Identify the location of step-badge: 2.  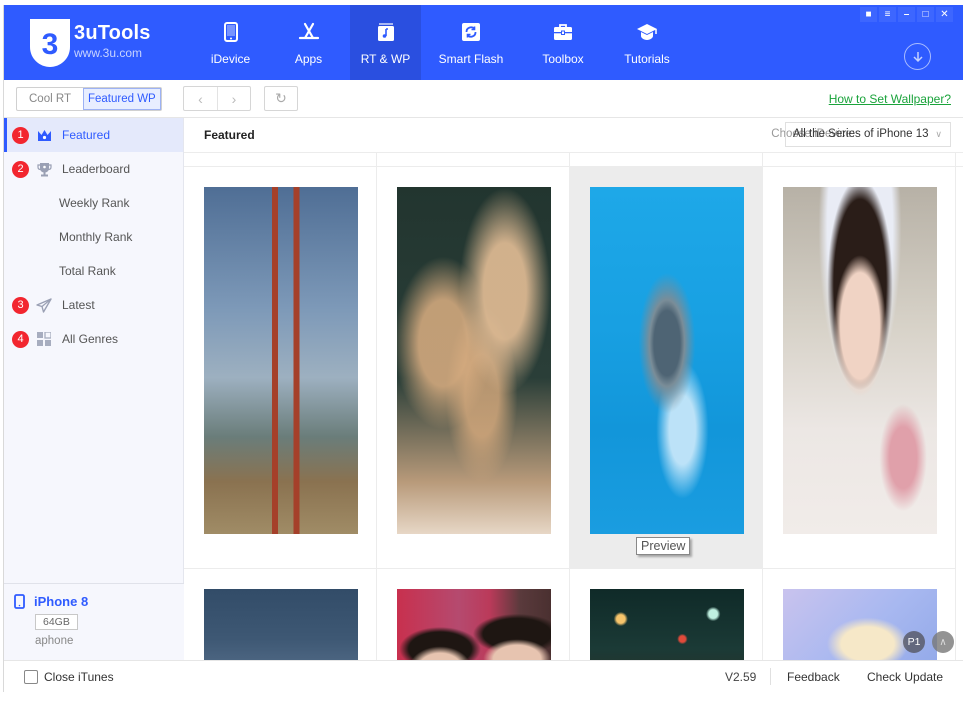
(20, 169).